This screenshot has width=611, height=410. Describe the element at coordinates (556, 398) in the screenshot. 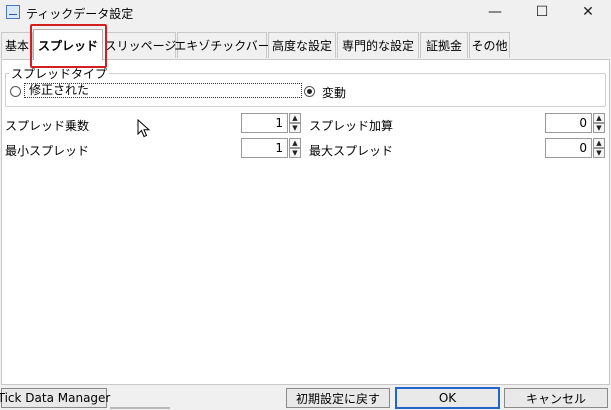

I see `cancel-button: キャンセル` at that location.